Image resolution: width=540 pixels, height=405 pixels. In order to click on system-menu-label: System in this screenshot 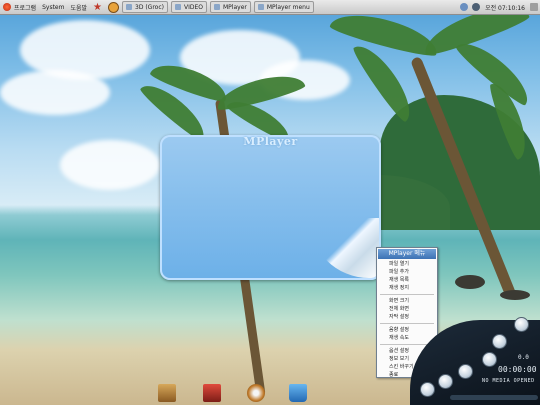, I will do `click(53, 7)`.